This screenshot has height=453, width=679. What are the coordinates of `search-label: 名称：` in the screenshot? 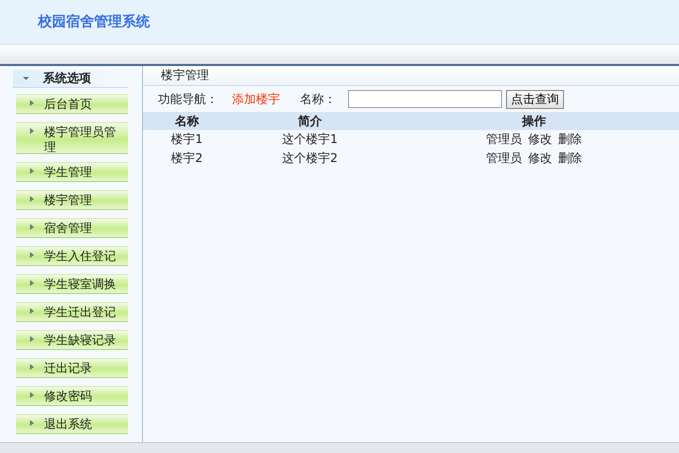 It's located at (318, 99).